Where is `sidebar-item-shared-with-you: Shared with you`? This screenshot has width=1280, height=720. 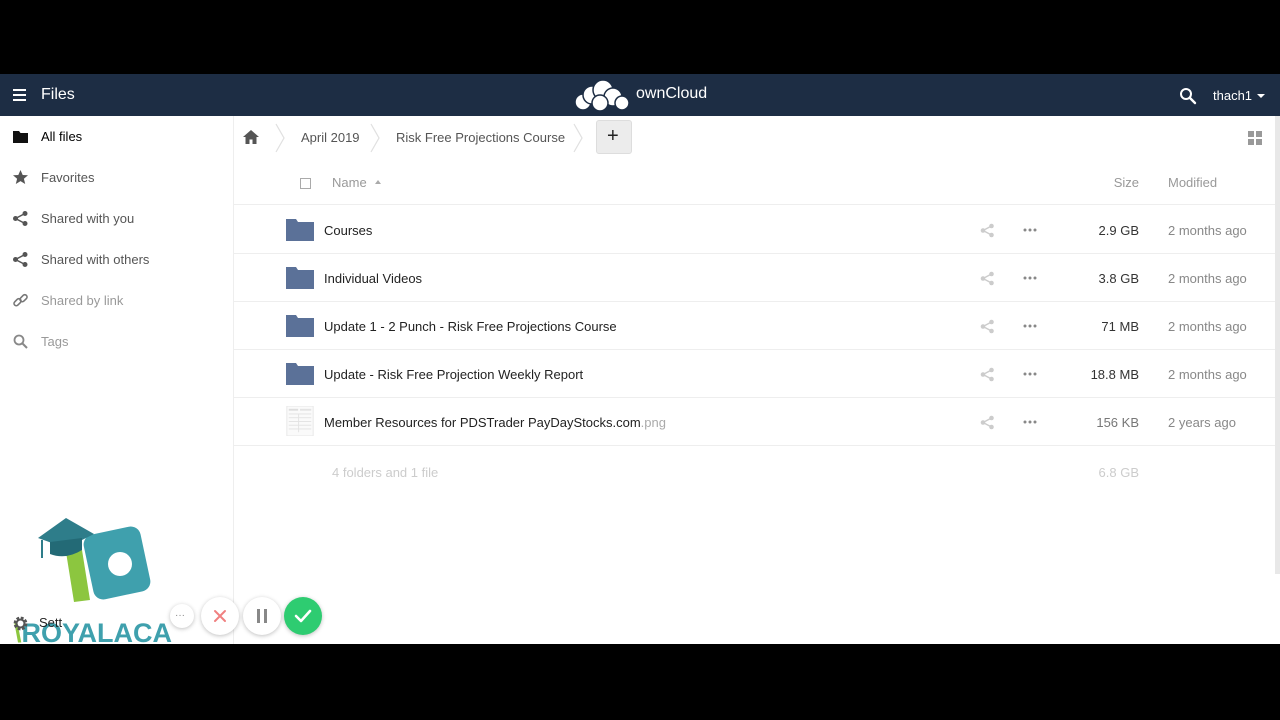
sidebar-item-shared-with-you: Shared with you is located at coordinates (116, 218).